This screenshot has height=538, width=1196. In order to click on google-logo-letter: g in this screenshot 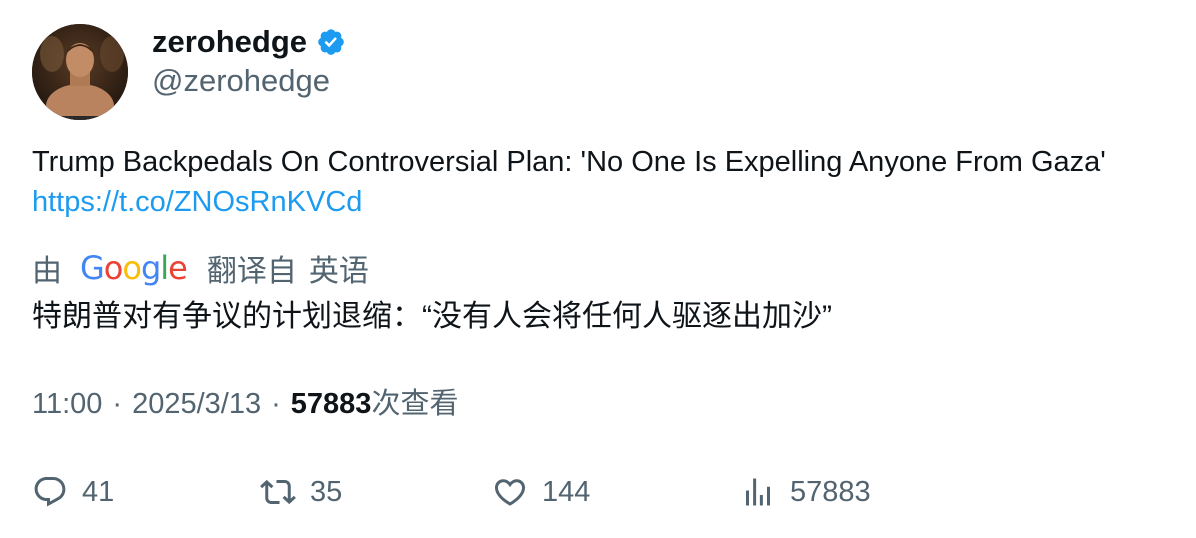, I will do `click(150, 268)`.